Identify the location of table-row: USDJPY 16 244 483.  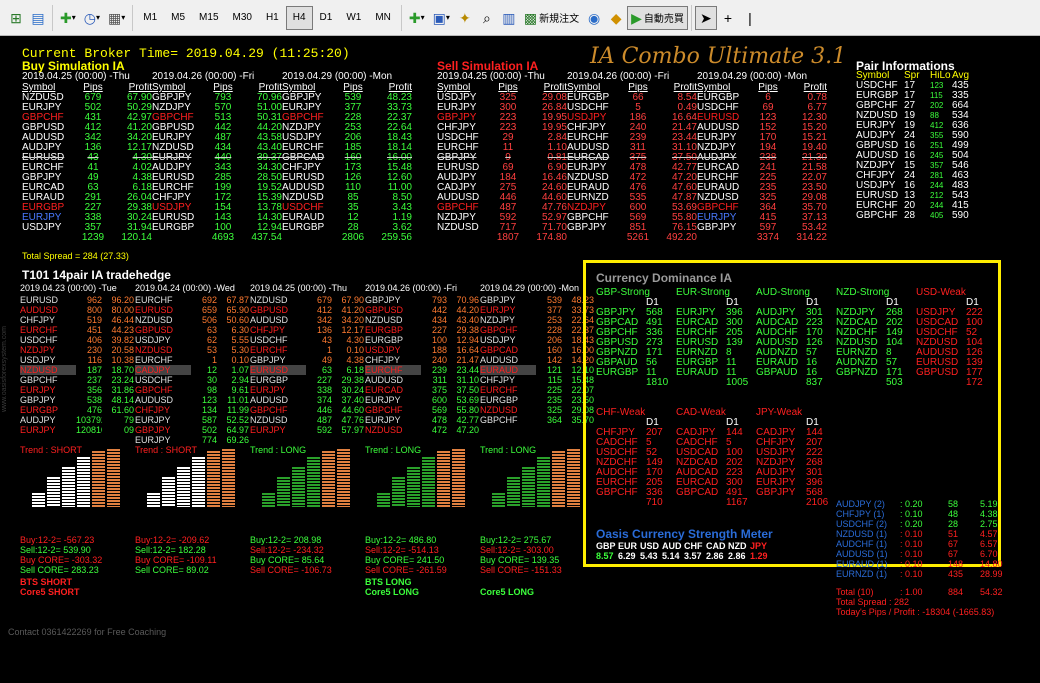
(919, 186).